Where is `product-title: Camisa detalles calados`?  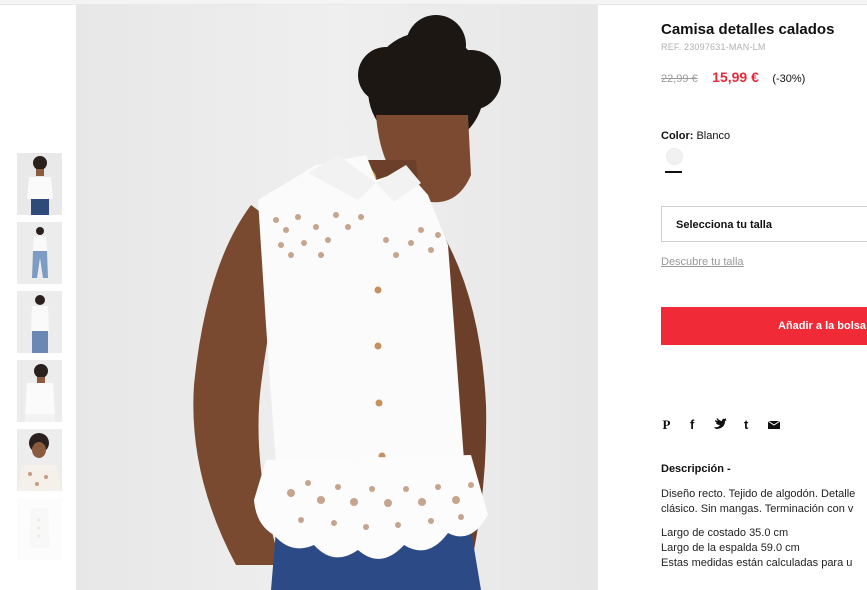 product-title: Camisa detalles calados is located at coordinates (748, 29).